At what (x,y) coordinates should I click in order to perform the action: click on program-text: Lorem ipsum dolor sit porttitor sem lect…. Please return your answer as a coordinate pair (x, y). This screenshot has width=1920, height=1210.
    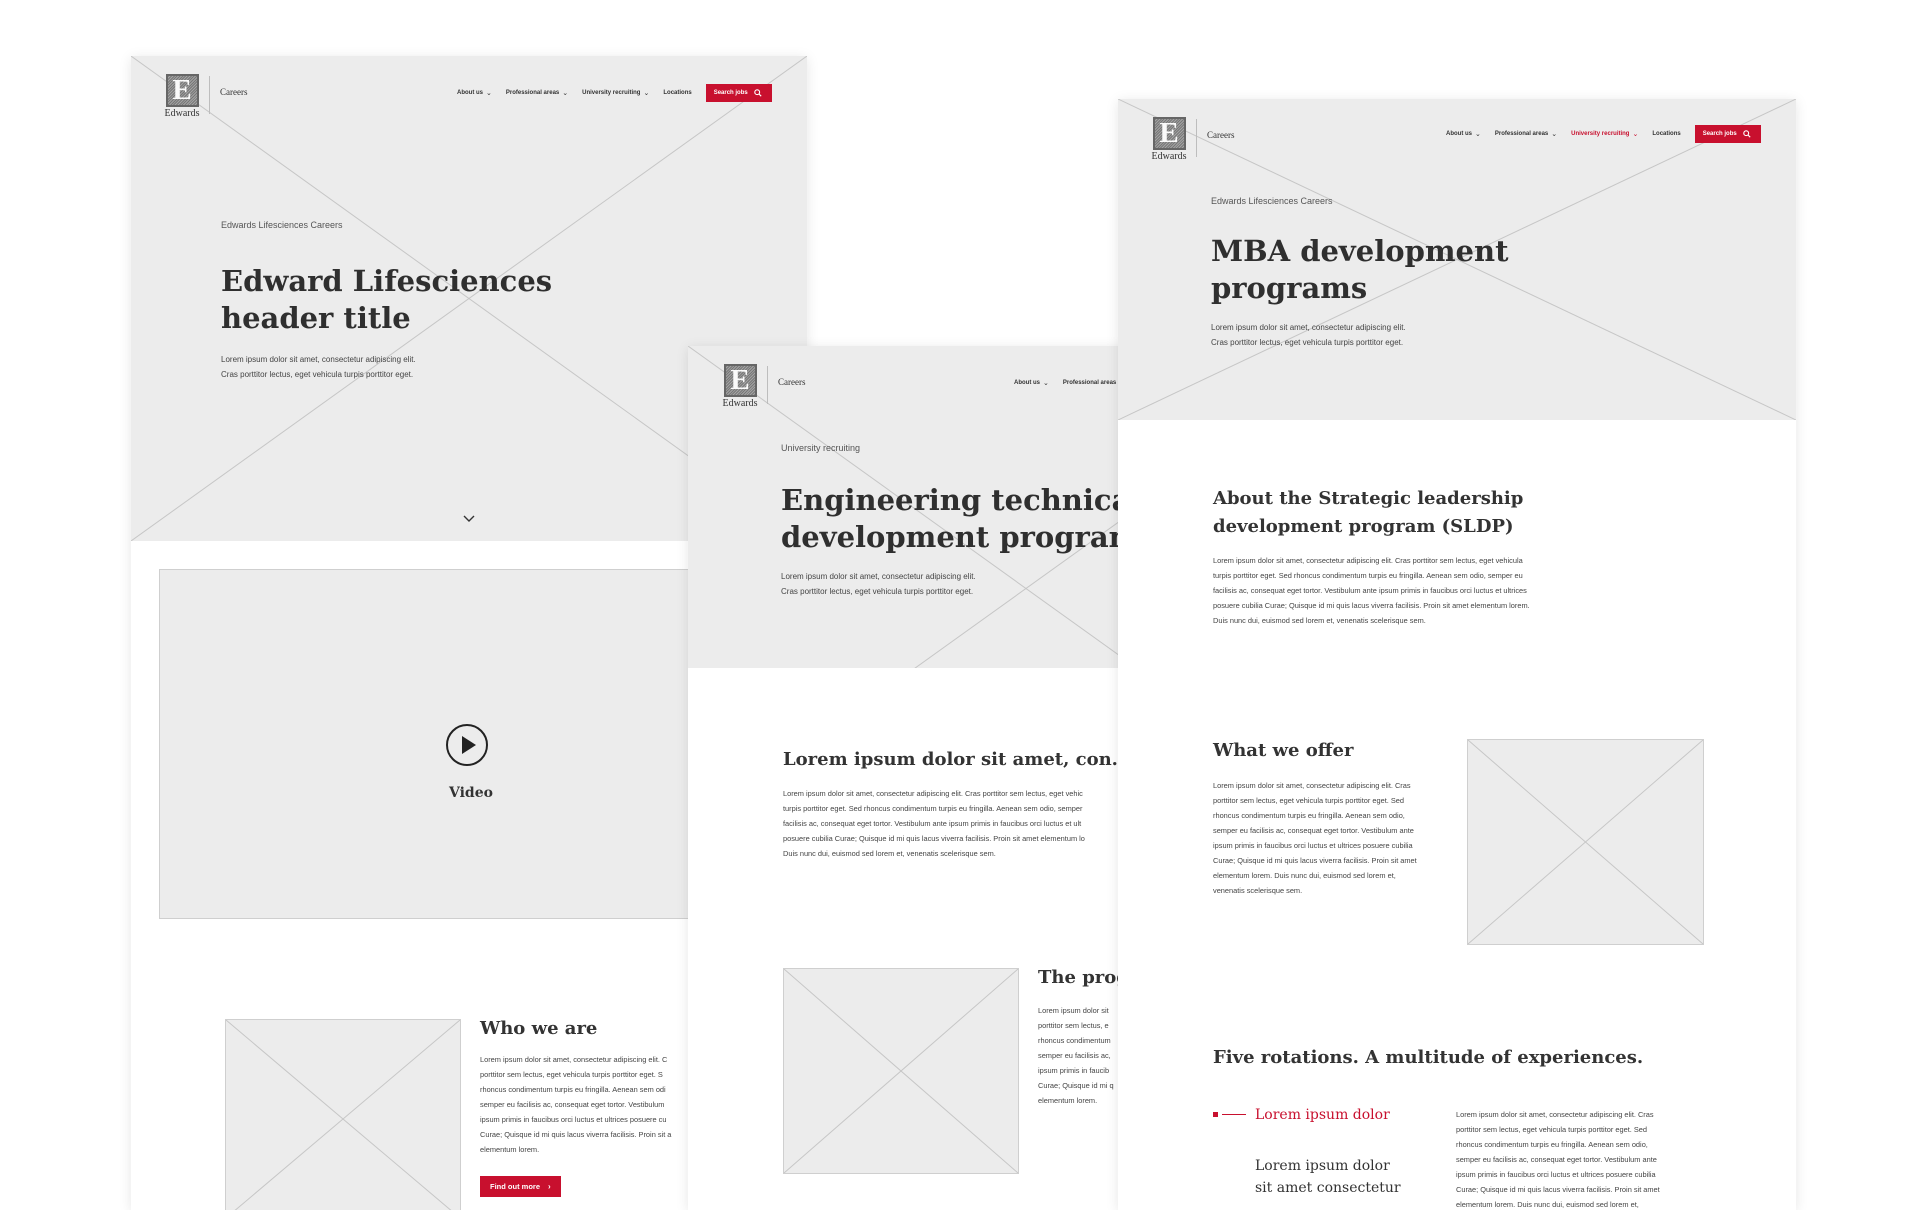
    Looking at the image, I should click on (1076, 1055).